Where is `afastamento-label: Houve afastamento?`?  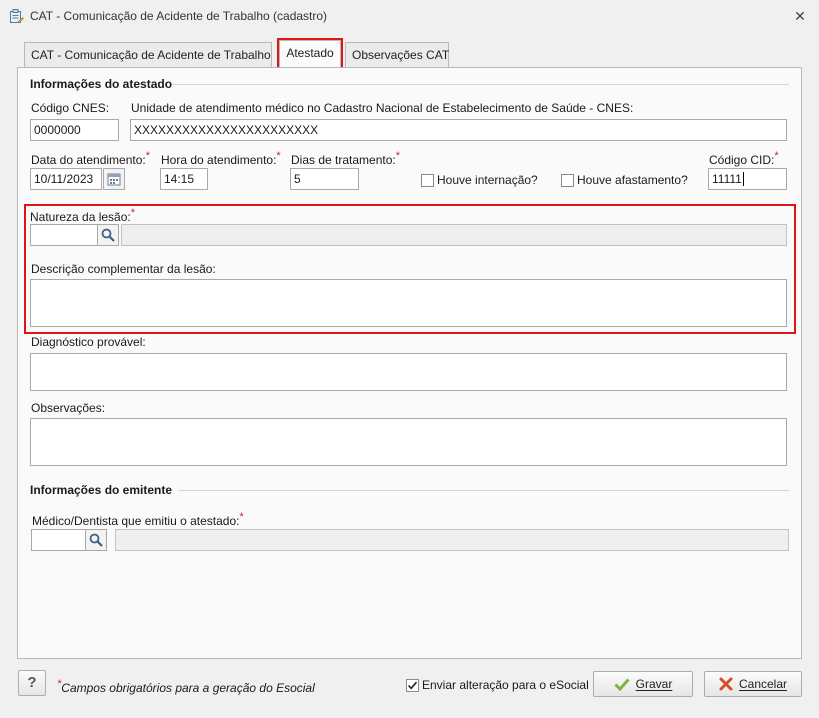
afastamento-label: Houve afastamento? is located at coordinates (632, 180).